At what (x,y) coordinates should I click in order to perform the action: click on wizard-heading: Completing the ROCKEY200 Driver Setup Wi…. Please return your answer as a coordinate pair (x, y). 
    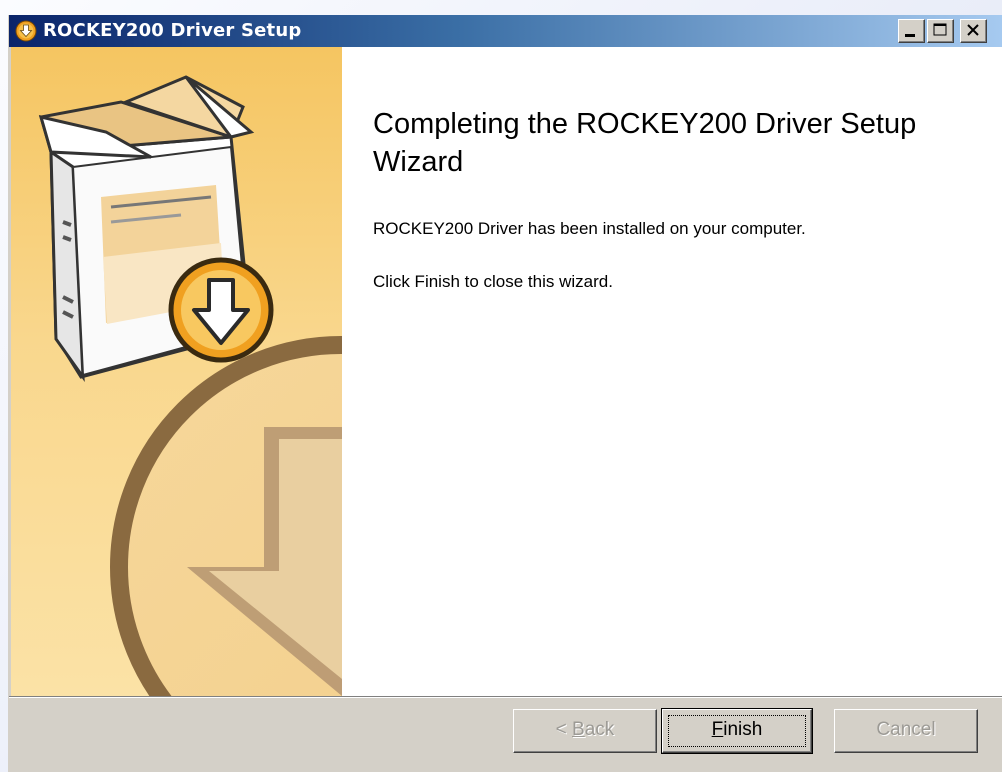
    Looking at the image, I should click on (645, 143).